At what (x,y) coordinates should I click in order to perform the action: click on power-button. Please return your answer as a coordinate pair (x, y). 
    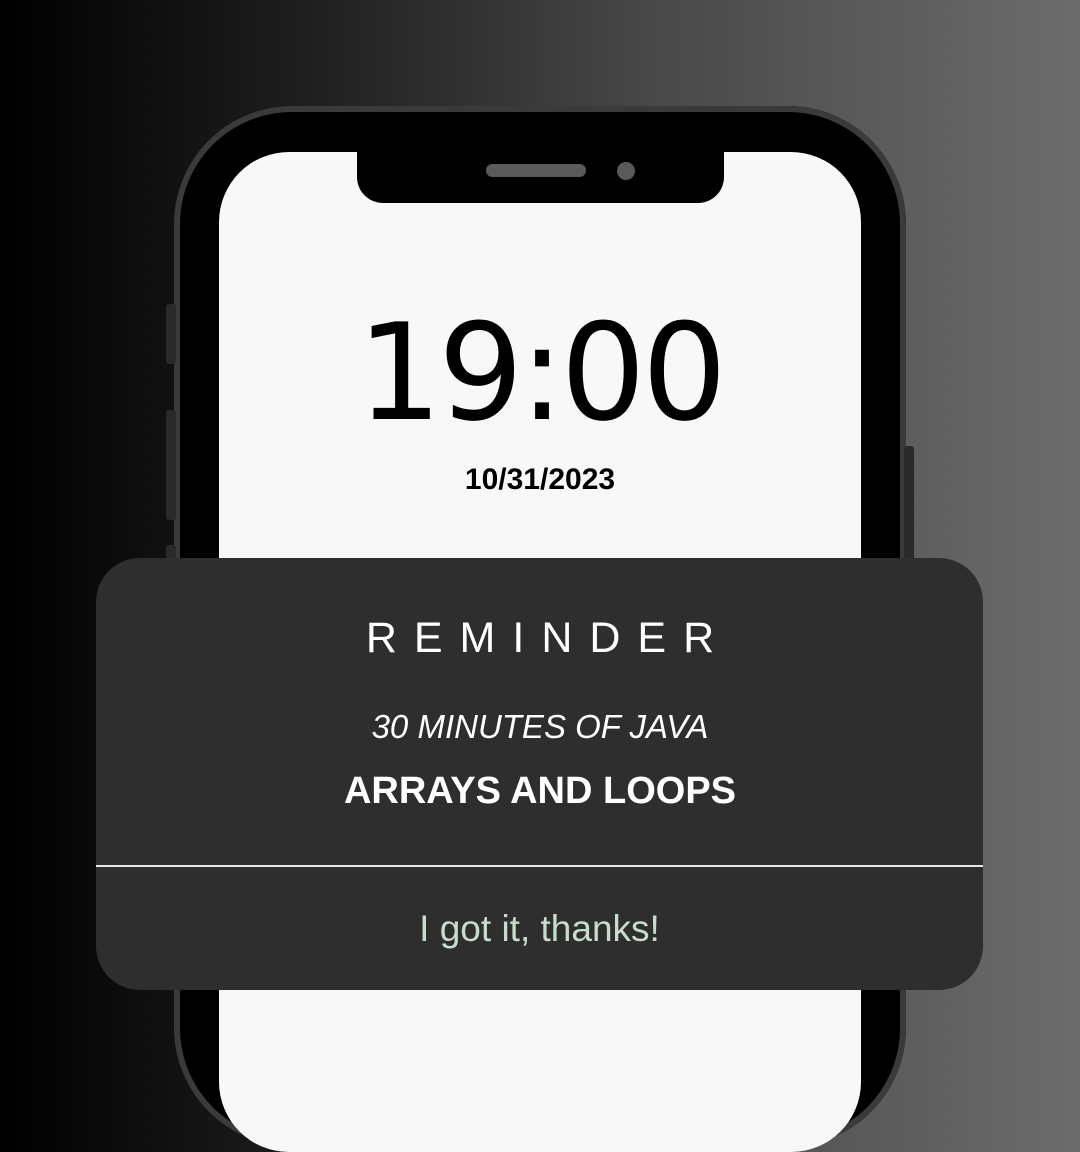
    Looking at the image, I should click on (909, 506).